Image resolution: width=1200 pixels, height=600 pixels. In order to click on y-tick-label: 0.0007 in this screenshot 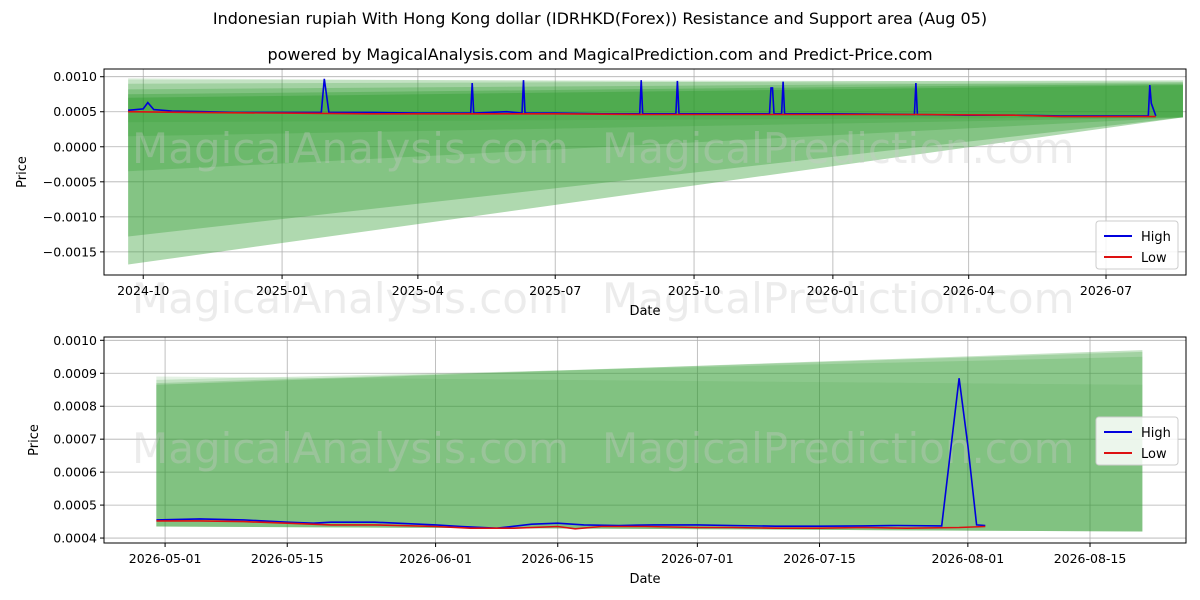, I will do `click(75, 439)`.